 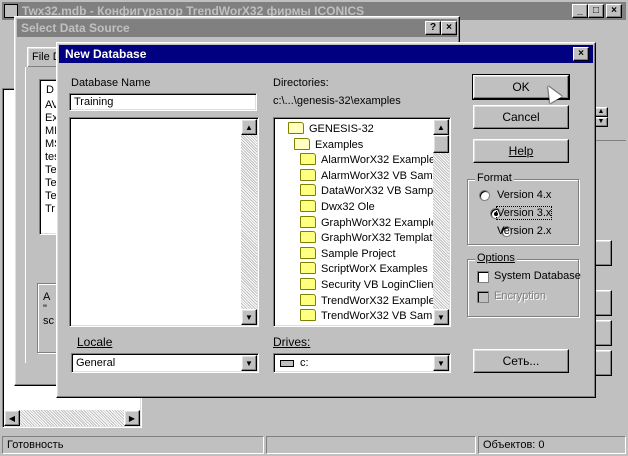 What do you see at coordinates (331, 129) in the screenshot?
I see `directory-tree-item: GENESIS-32` at bounding box center [331, 129].